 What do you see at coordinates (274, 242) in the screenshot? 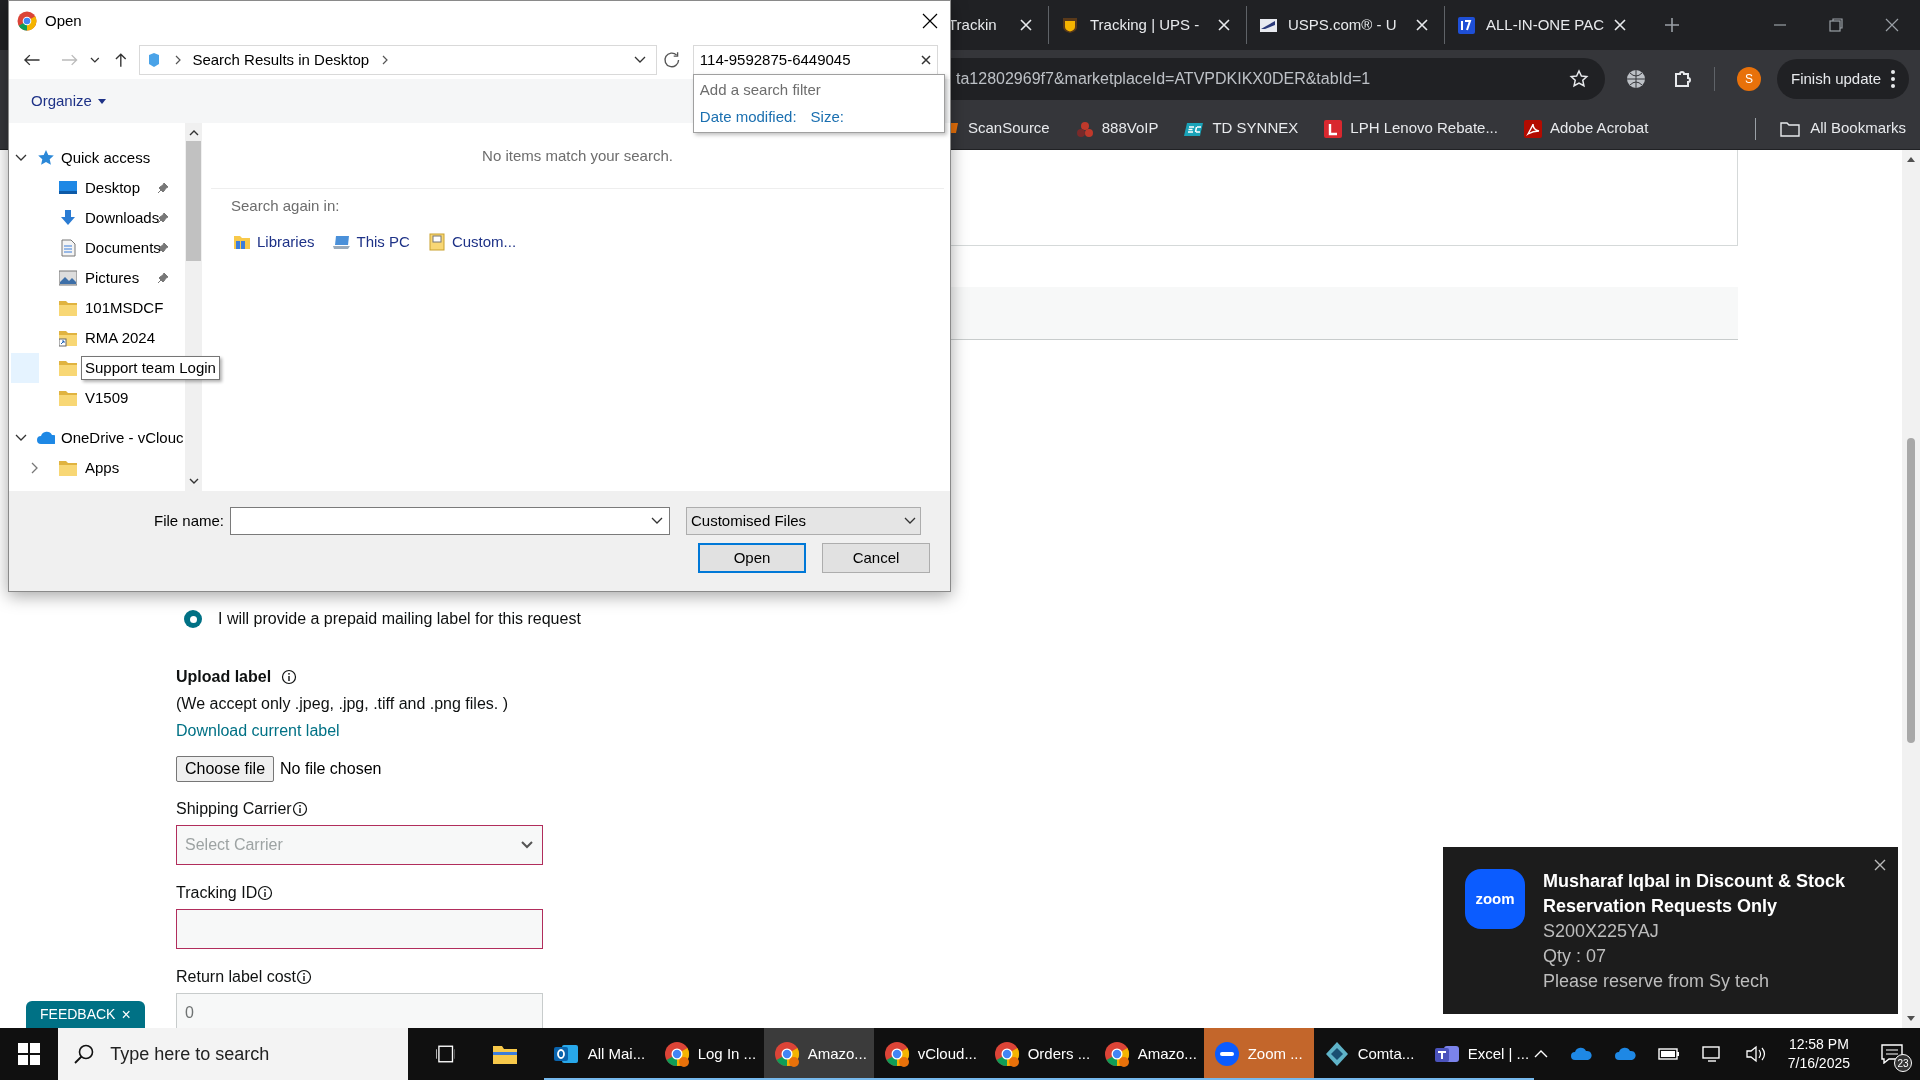
I see `search-location-link: Libraries` at bounding box center [274, 242].